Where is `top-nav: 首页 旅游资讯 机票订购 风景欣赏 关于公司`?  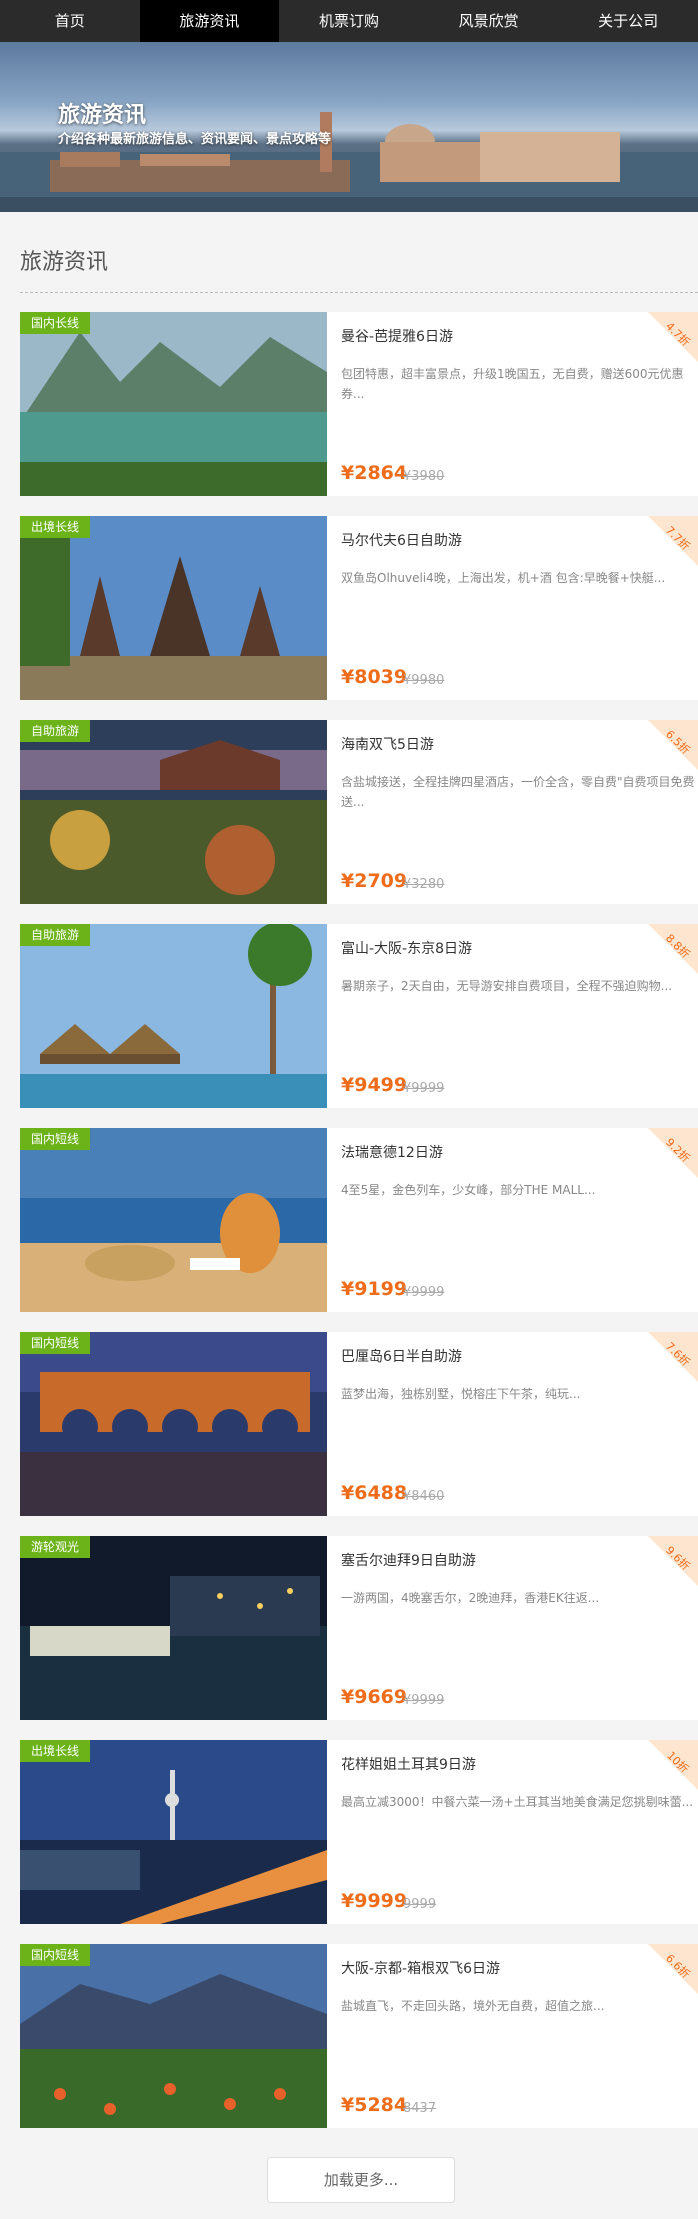 top-nav: 首页 旅游资讯 机票订购 风景欣赏 关于公司 is located at coordinates (349, 21).